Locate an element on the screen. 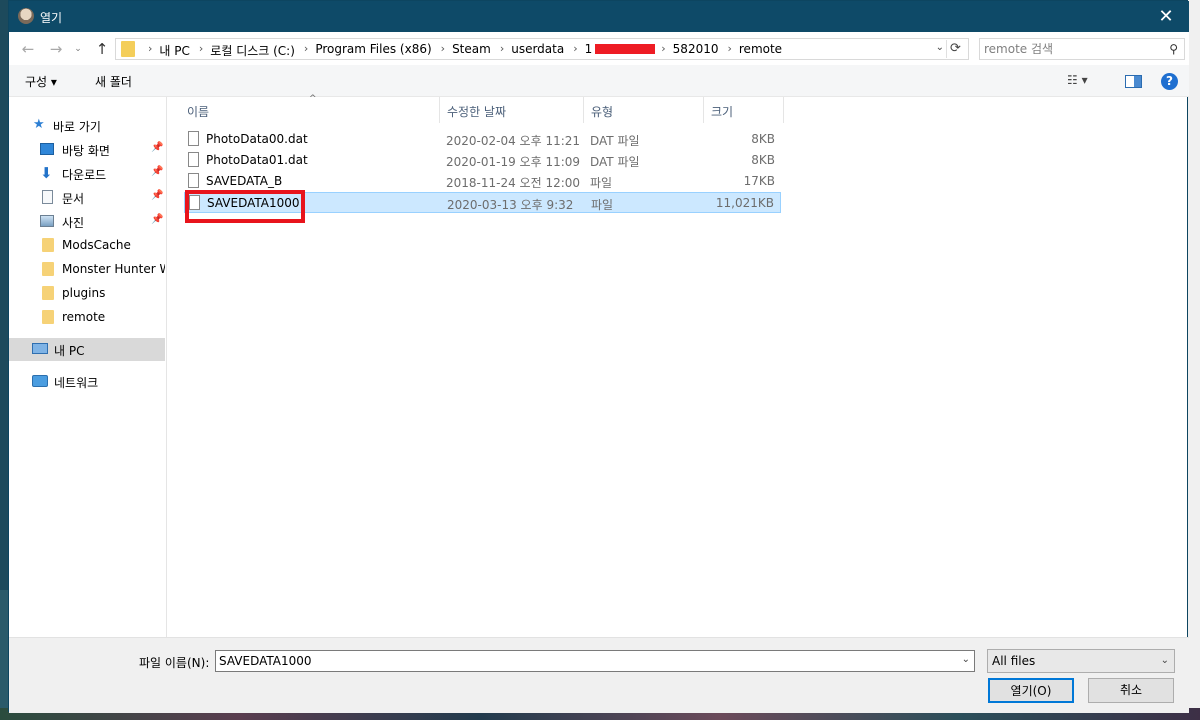 This screenshot has height=720, width=1200. filetype-select: All files ⌄ is located at coordinates (1081, 661).